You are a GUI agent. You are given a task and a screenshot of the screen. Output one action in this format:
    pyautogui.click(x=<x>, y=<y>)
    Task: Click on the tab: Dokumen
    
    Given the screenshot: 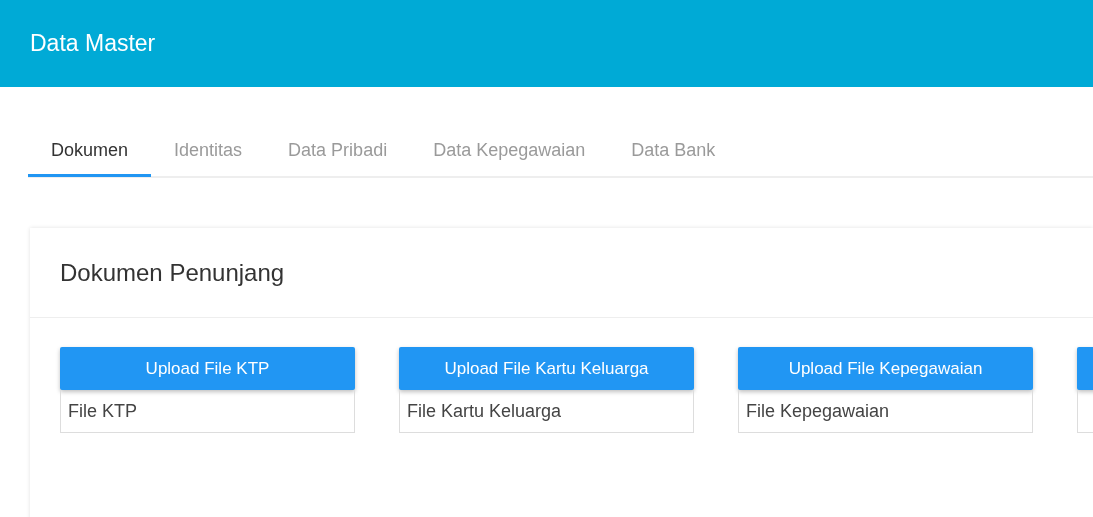 What is the action you would take?
    pyautogui.click(x=90, y=153)
    